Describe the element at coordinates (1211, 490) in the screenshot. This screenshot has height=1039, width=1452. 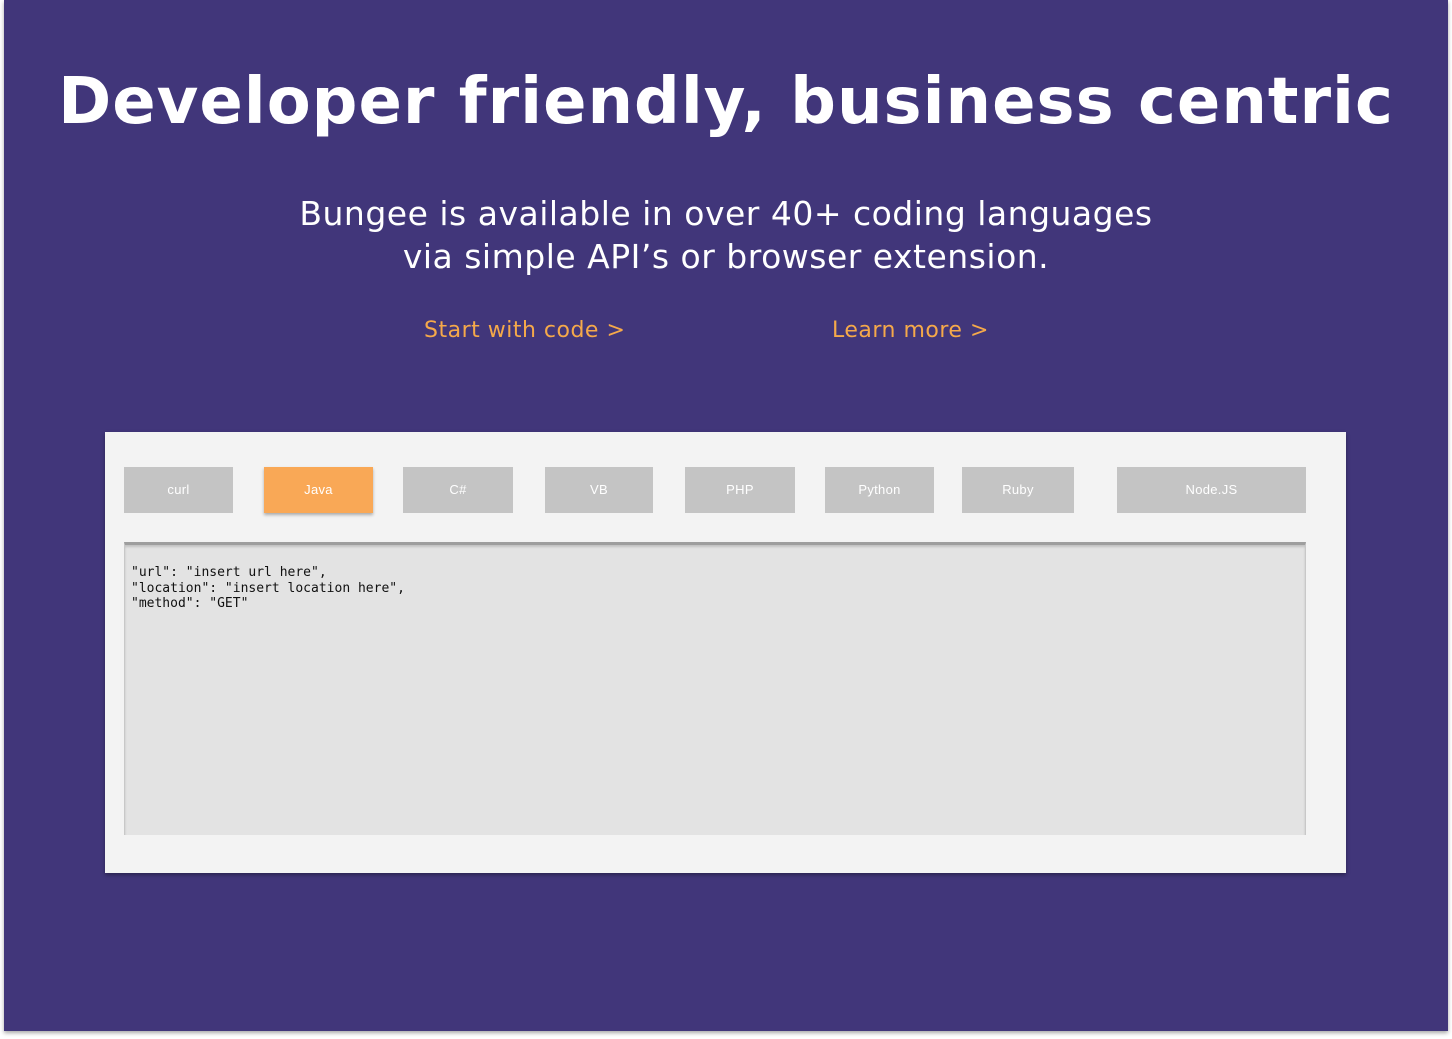
I see `tab-nodejs: Node.JS` at that location.